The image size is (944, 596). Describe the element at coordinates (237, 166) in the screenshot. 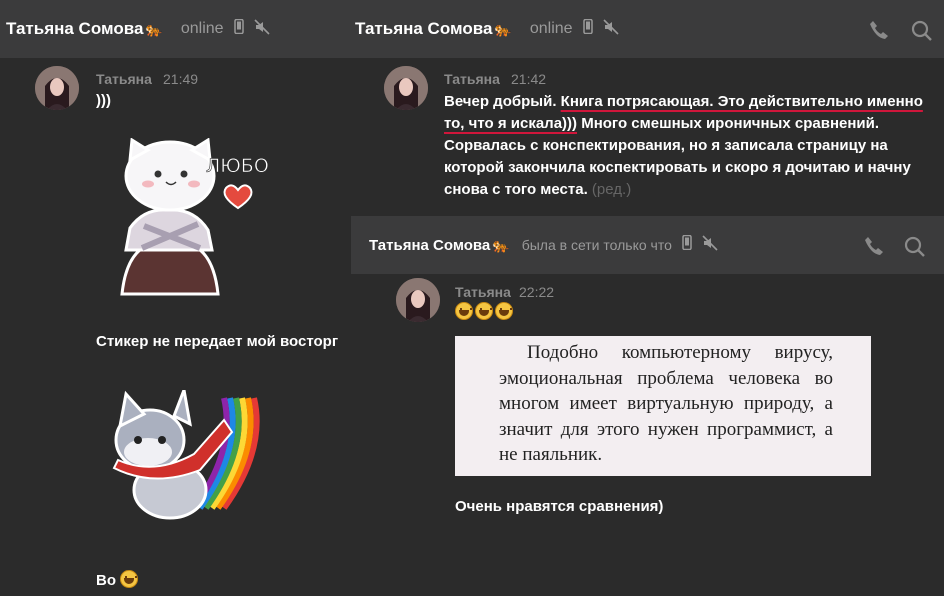

I see `svg-text: ЛЮБО` at that location.